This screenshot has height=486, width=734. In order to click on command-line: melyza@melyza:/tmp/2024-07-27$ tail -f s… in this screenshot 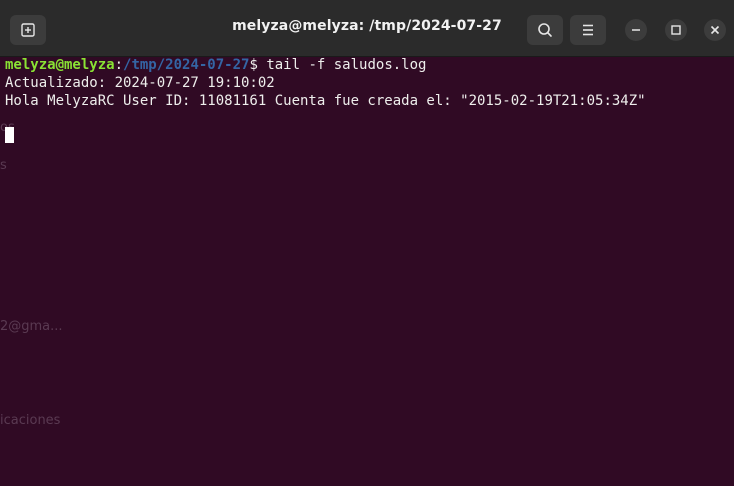, I will do `click(215, 65)`.